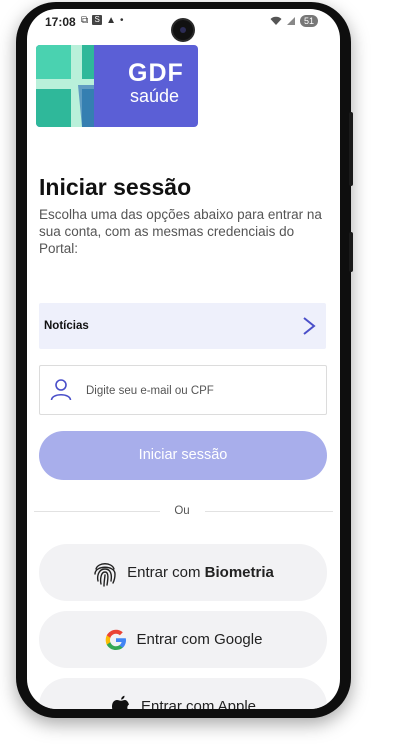 The height and width of the screenshot is (750, 417). Describe the element at coordinates (66, 326) in the screenshot. I see `news-label: Notícias` at that location.